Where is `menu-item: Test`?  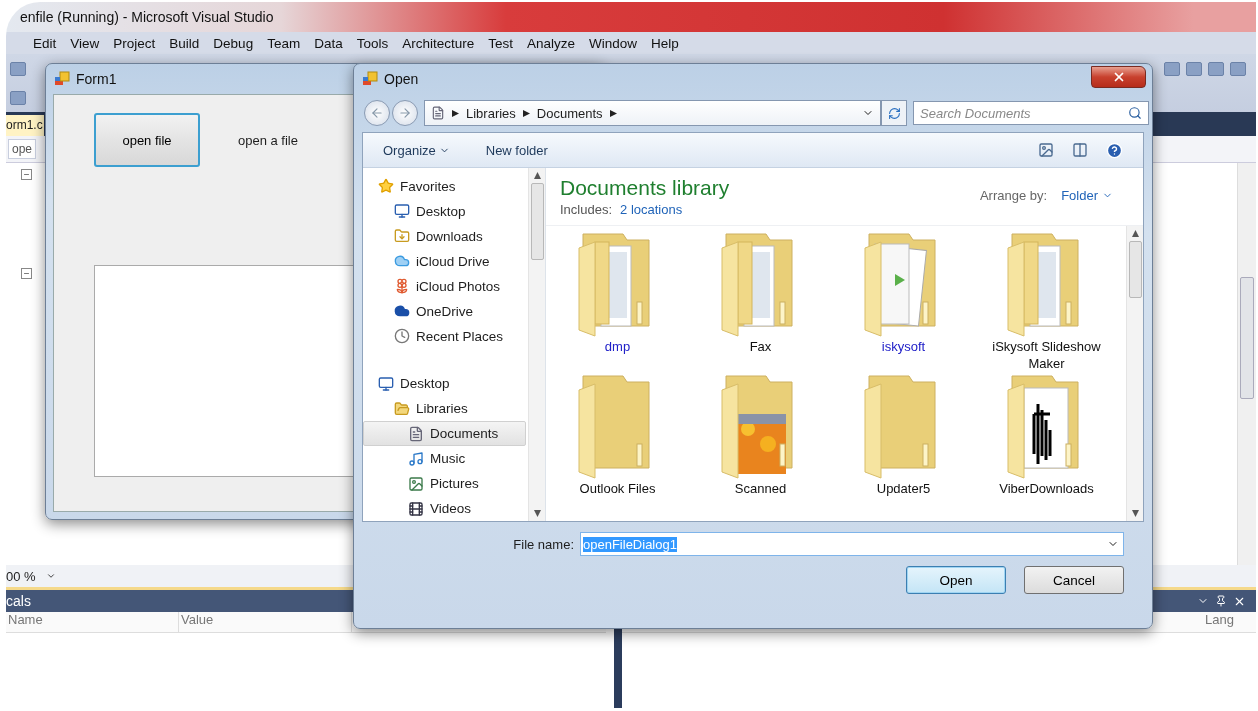
menu-item: Test is located at coordinates (500, 43).